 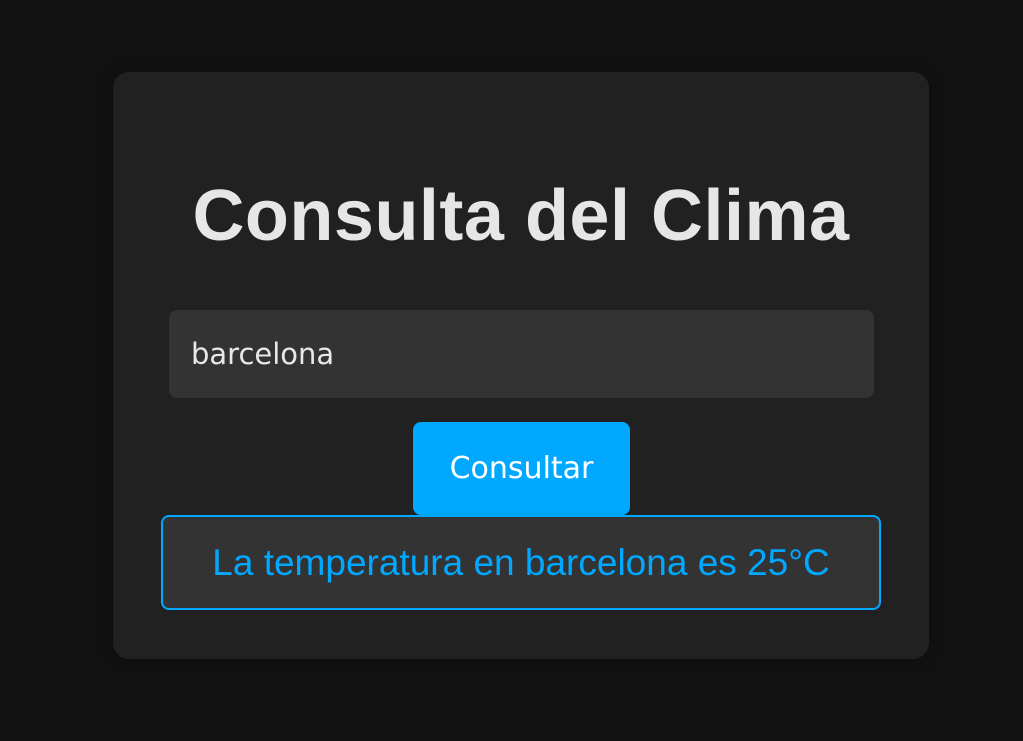 What do you see at coordinates (521, 216) in the screenshot?
I see `page-title: Consulta del Clima` at bounding box center [521, 216].